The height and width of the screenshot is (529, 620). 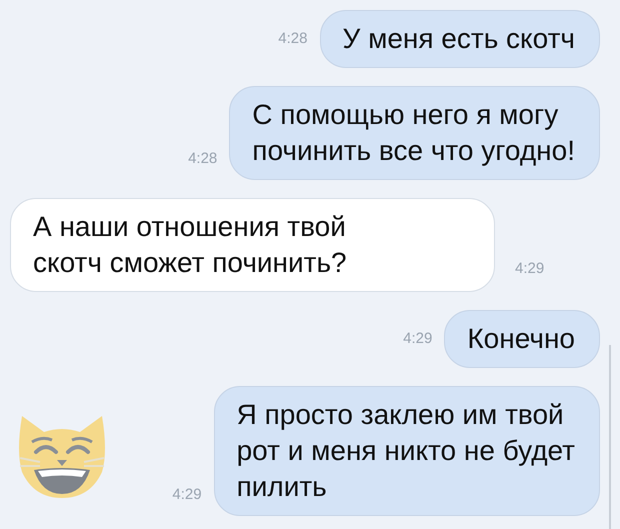 I want to click on message-bubble: Конечно, so click(x=522, y=339).